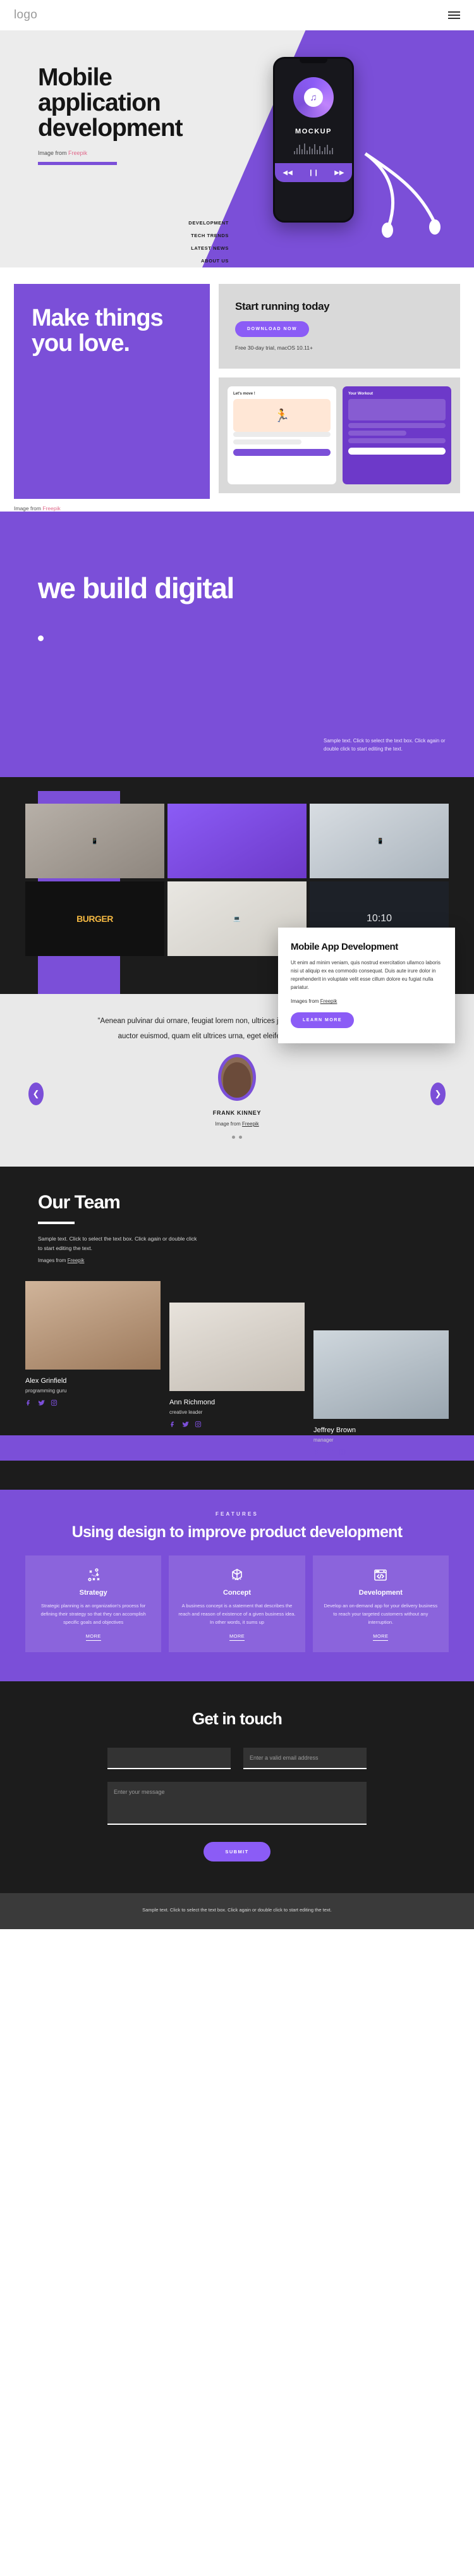 This screenshot has height=2576, width=474. What do you see at coordinates (313, 97) in the screenshot?
I see `music-note-icon: ♫` at bounding box center [313, 97].